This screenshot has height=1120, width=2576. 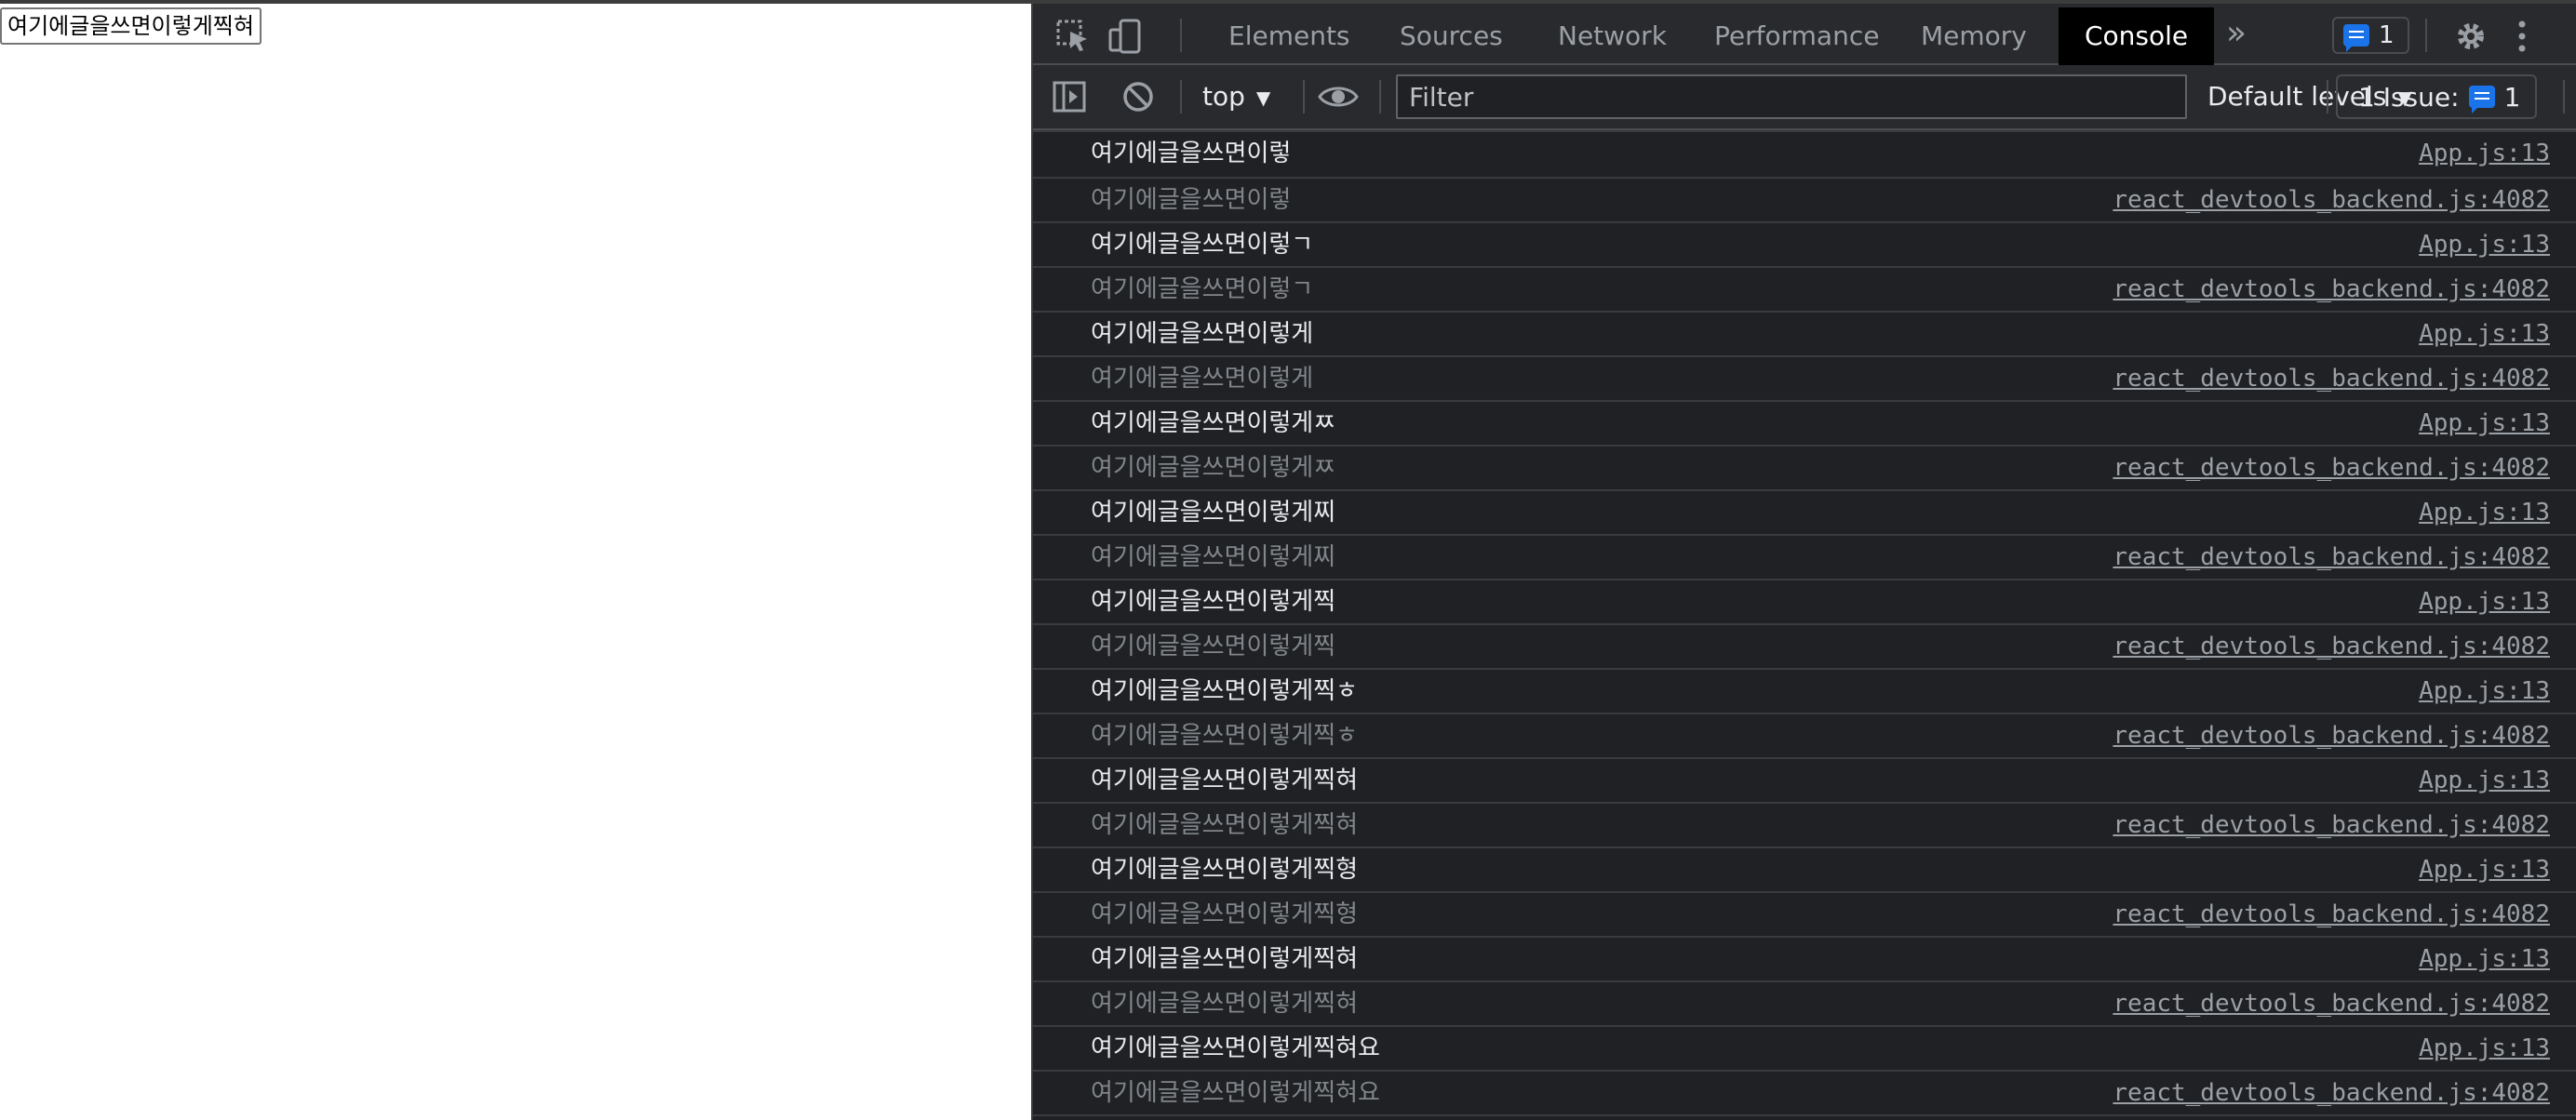 I want to click on gear-icon, so click(x=2471, y=36).